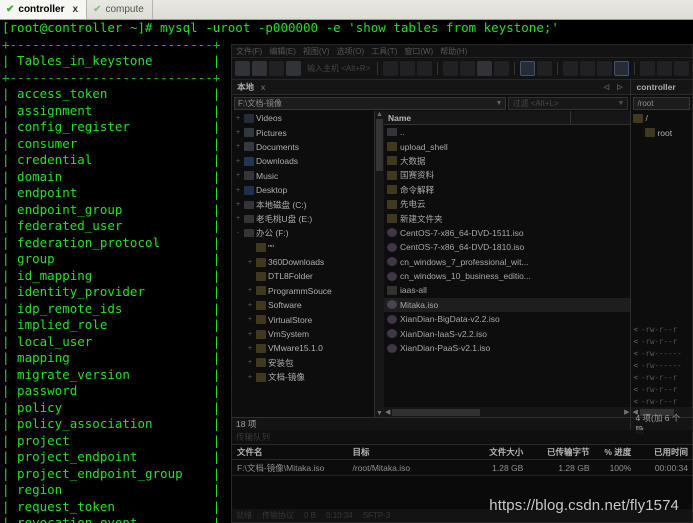  I want to click on local-tree-item: + 安装包, so click(303, 363).